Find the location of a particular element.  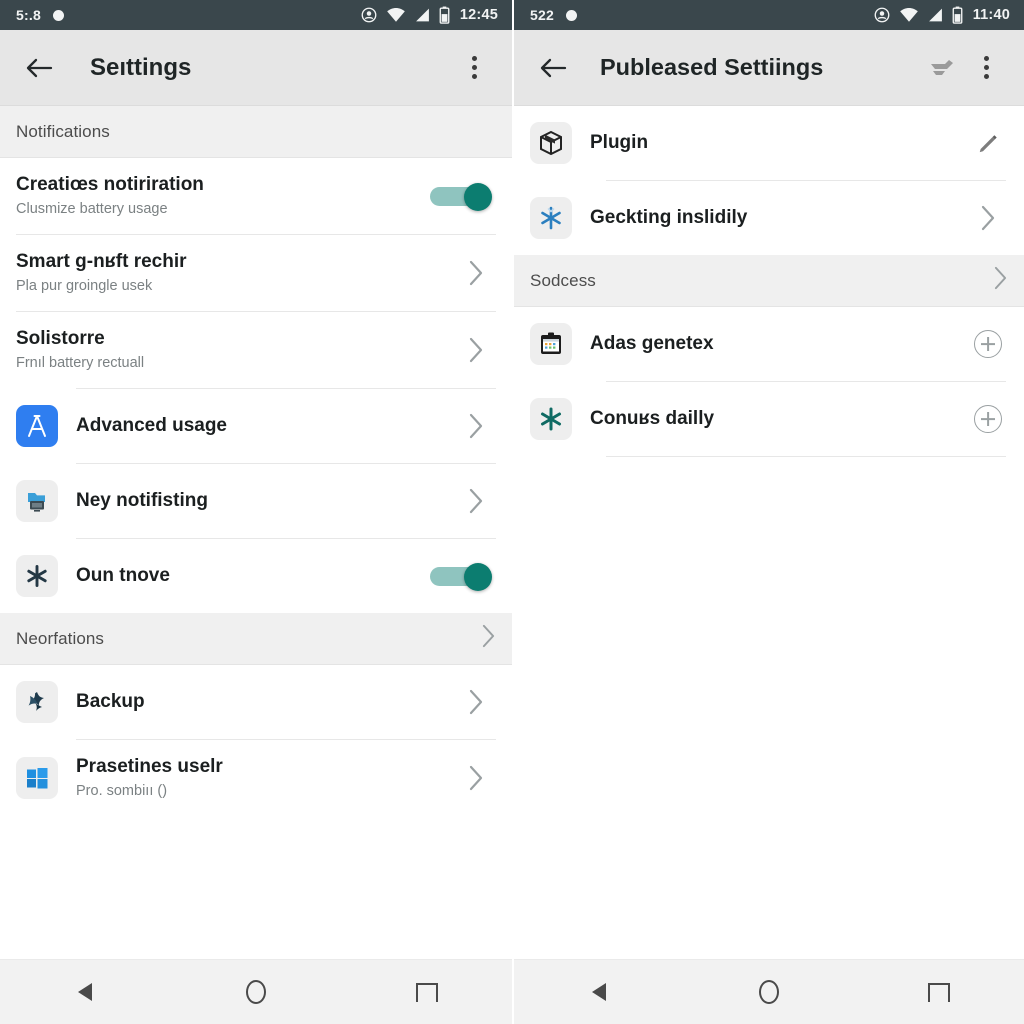

list-item-title: Geckting inslidily is located at coordinates (669, 217).